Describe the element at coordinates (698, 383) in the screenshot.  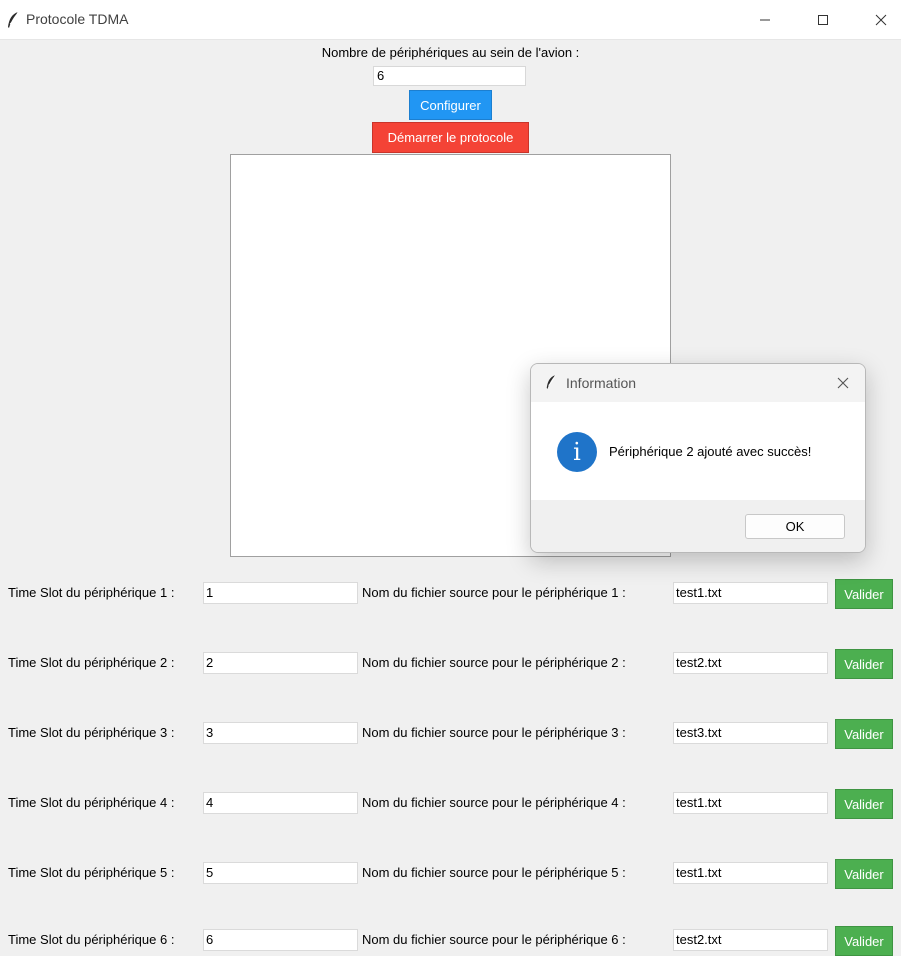
I see `dialog-titlebar: Information` at that location.